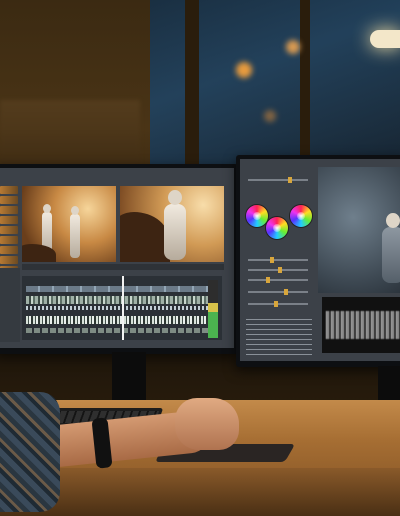  Describe the element at coordinates (123, 267) in the screenshot. I see `transport-controls` at that location.